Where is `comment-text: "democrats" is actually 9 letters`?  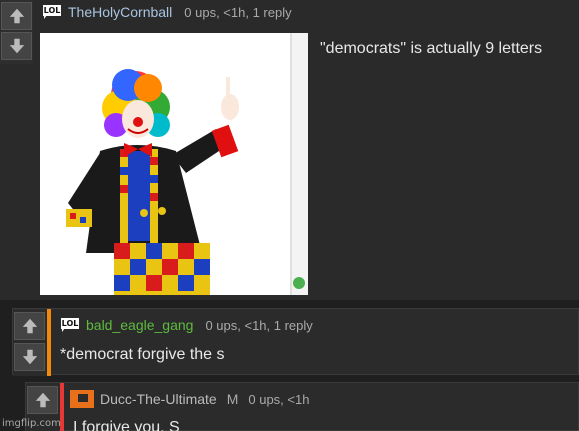
comment-text: "democrats" is actually 9 letters is located at coordinates (431, 48).